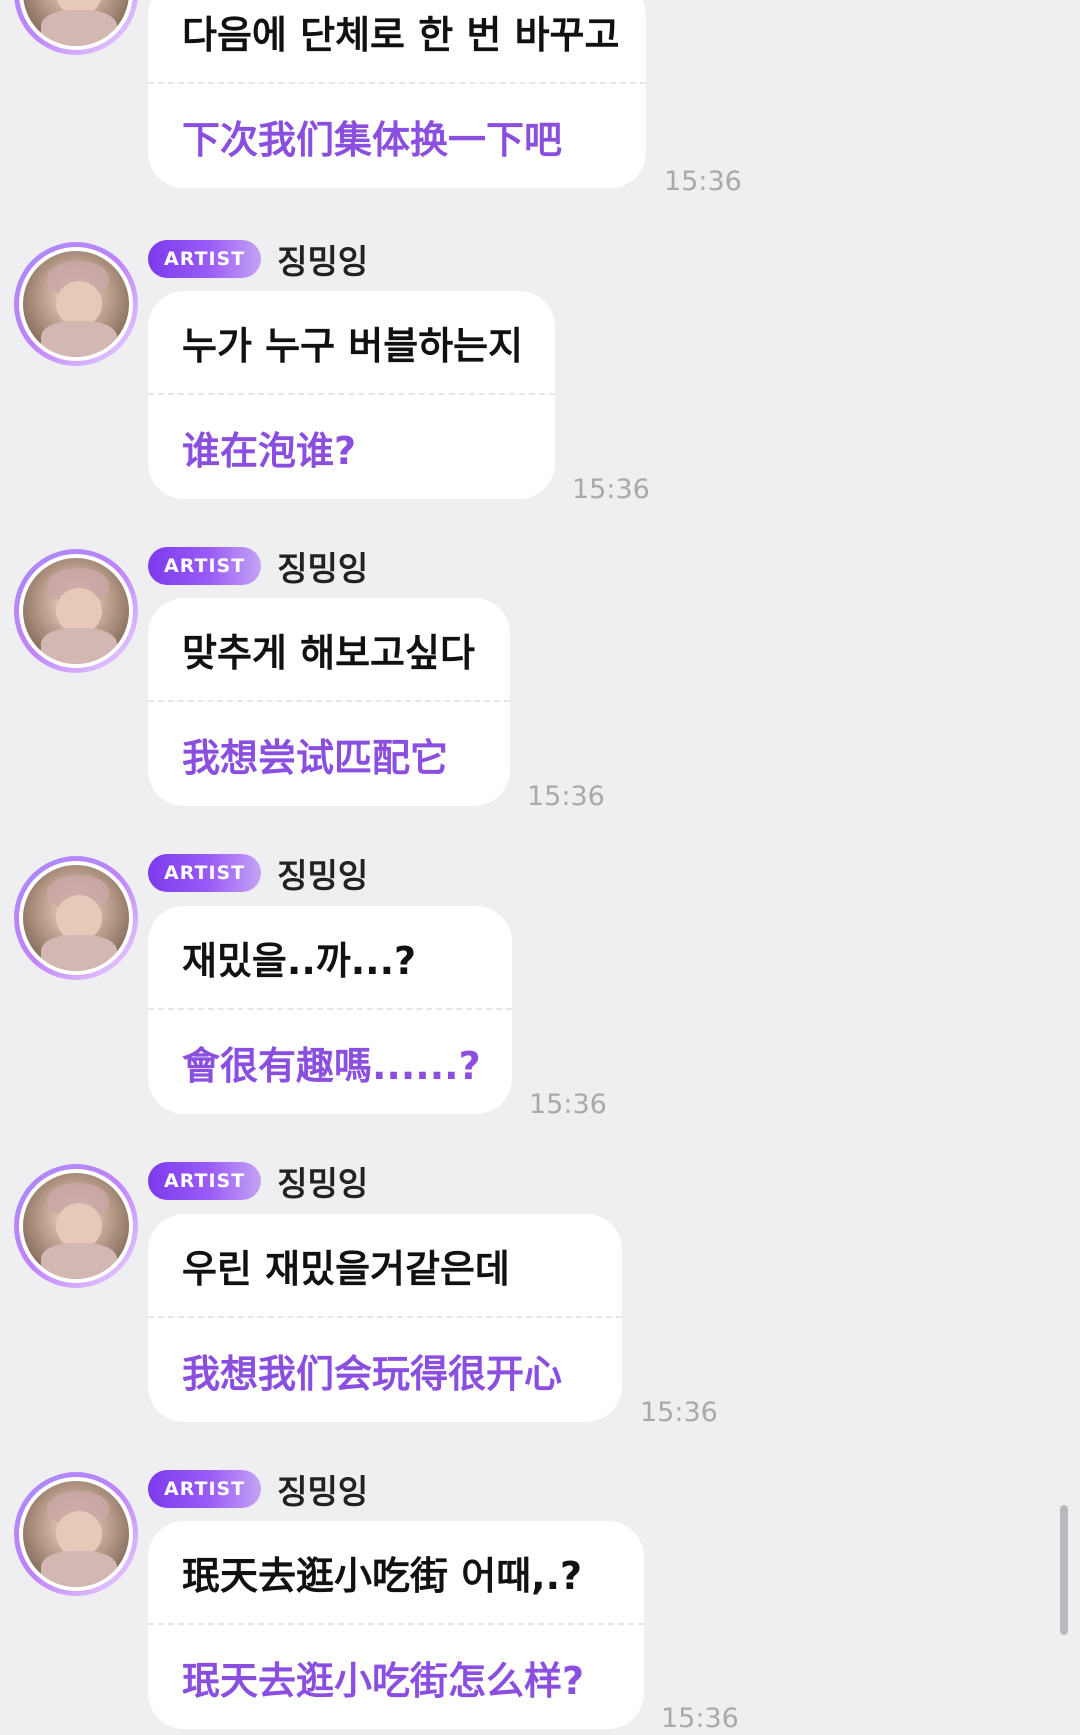 Image resolution: width=1080 pixels, height=1735 pixels. I want to click on message-translation-text: 我想我们会玩得很开心, so click(372, 1373).